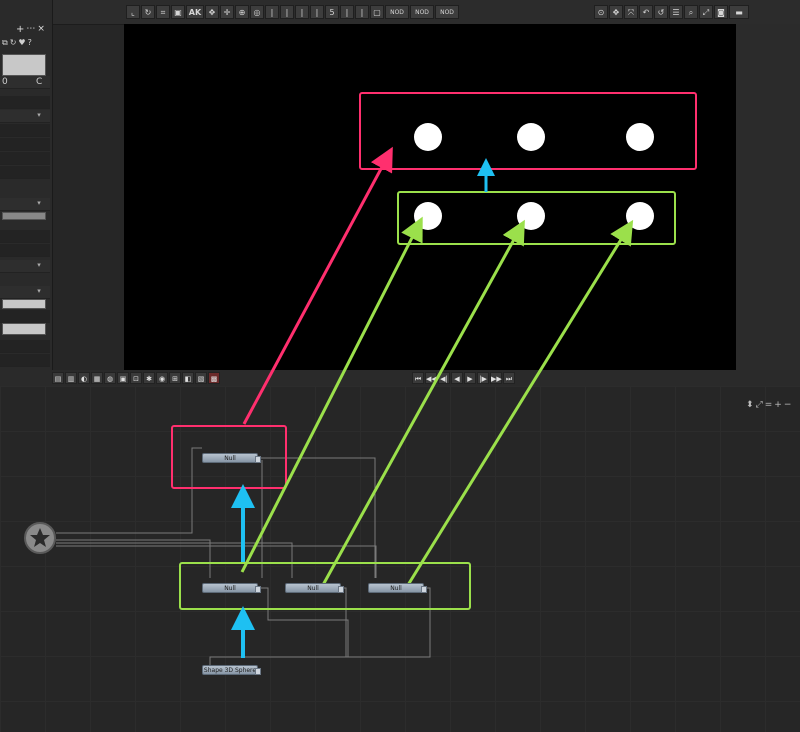 The width and height of the screenshot is (800, 732). Describe the element at coordinates (58, 378) in the screenshot. I see `view-icon: ▤` at that location.